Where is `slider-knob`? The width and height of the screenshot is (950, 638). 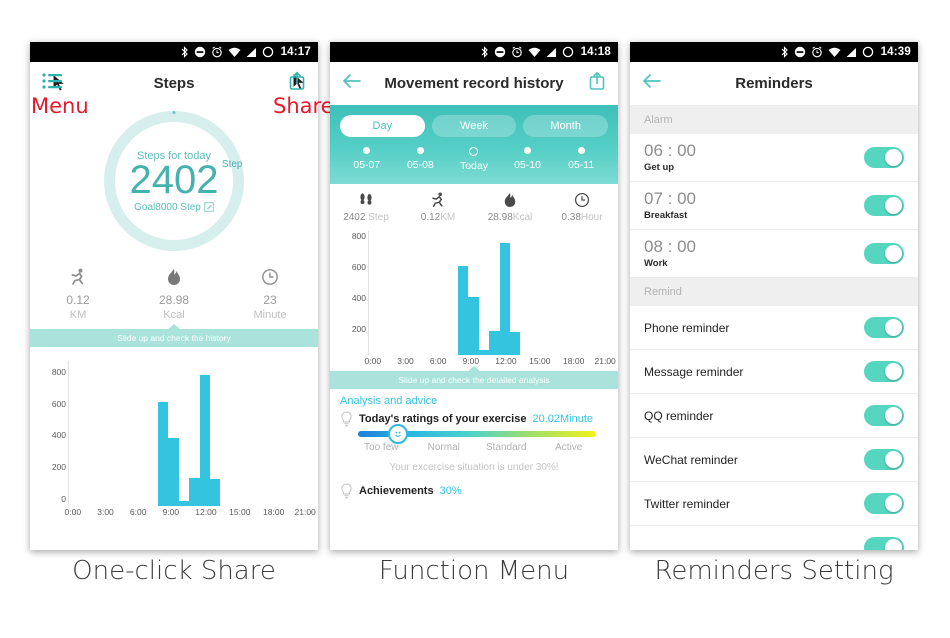
slider-knob is located at coordinates (398, 434).